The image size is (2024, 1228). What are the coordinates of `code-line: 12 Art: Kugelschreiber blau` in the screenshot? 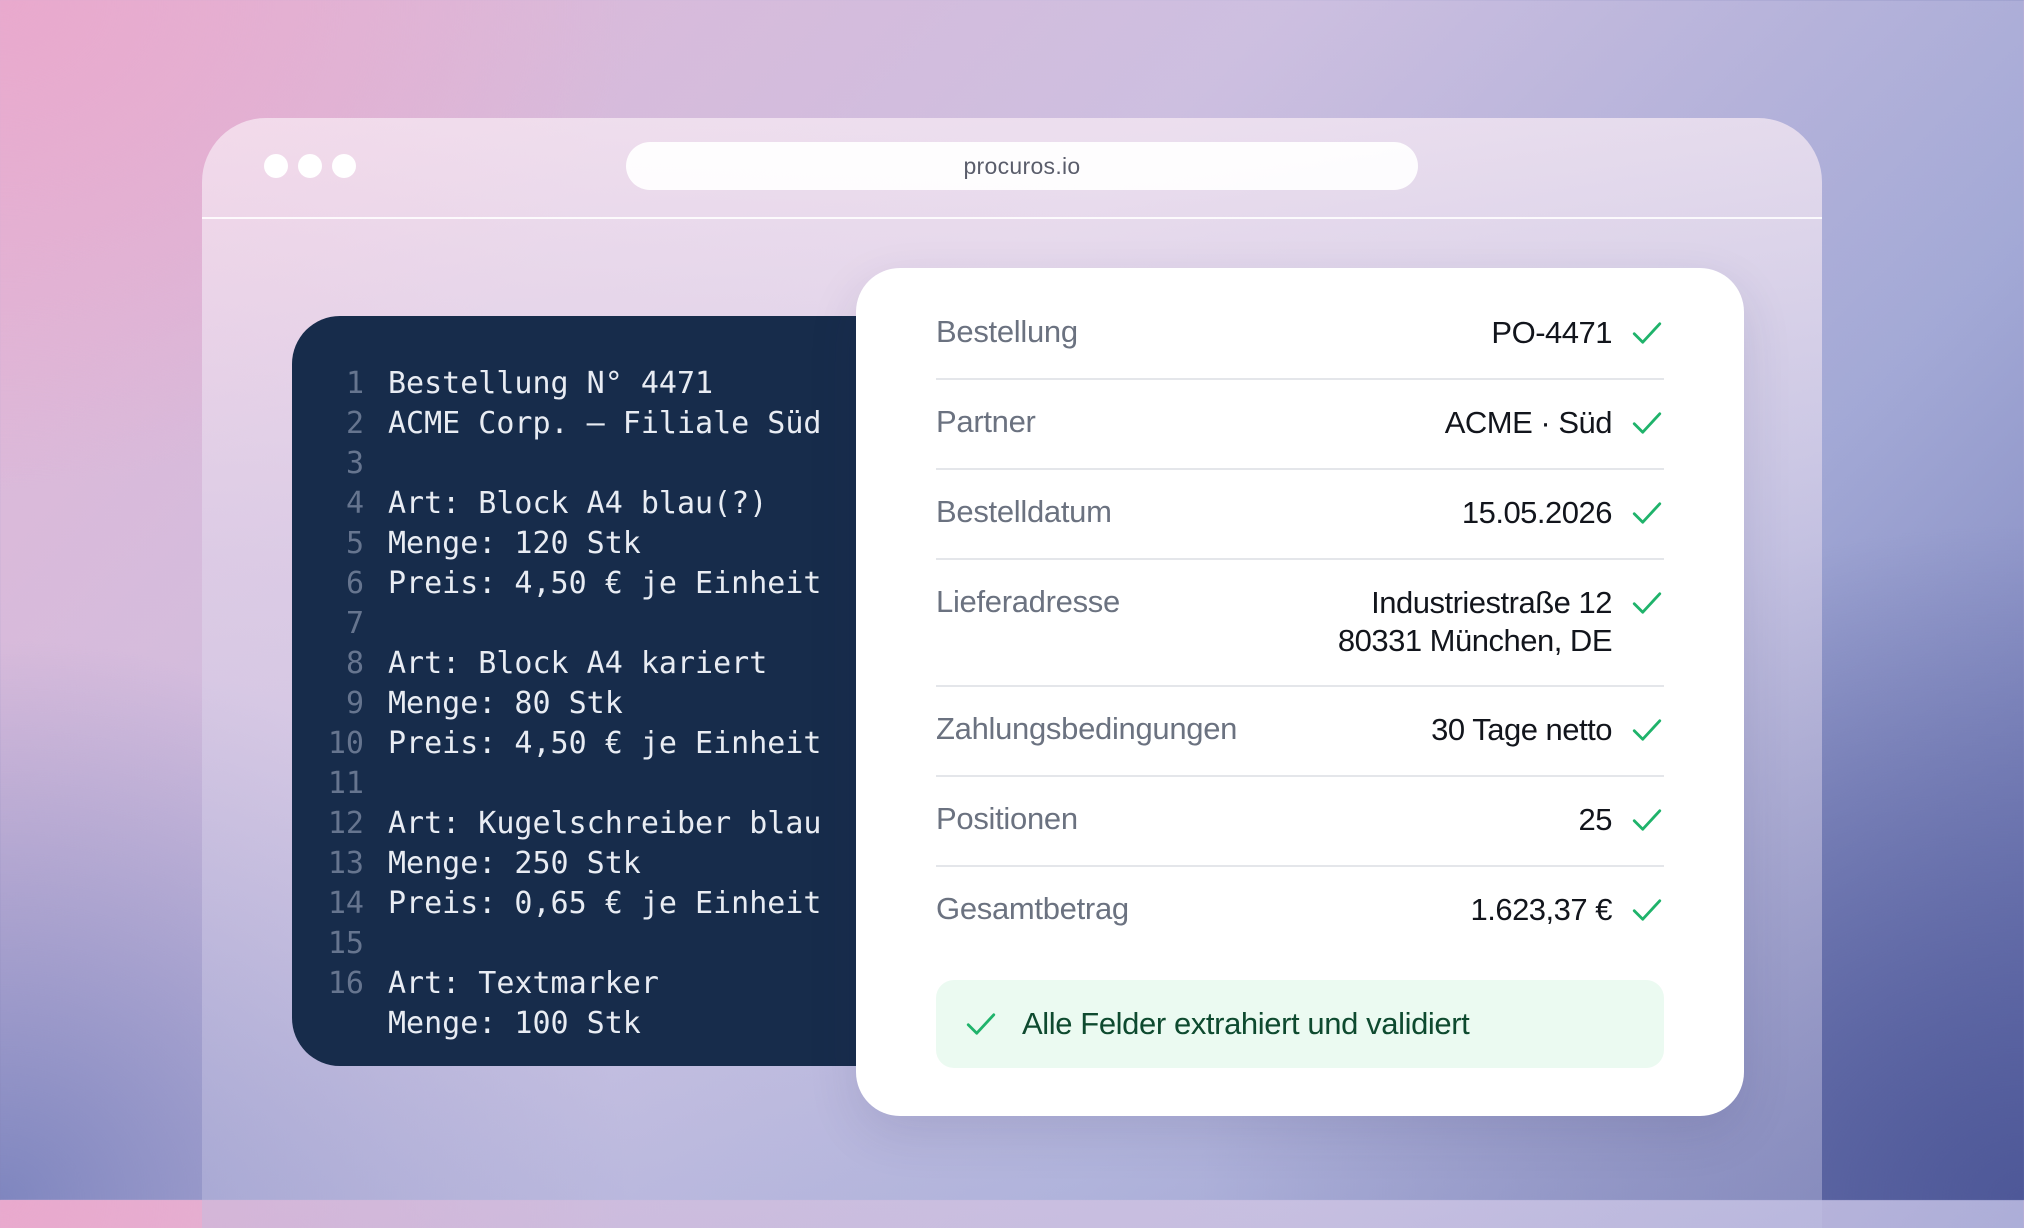 It's located at (557, 824).